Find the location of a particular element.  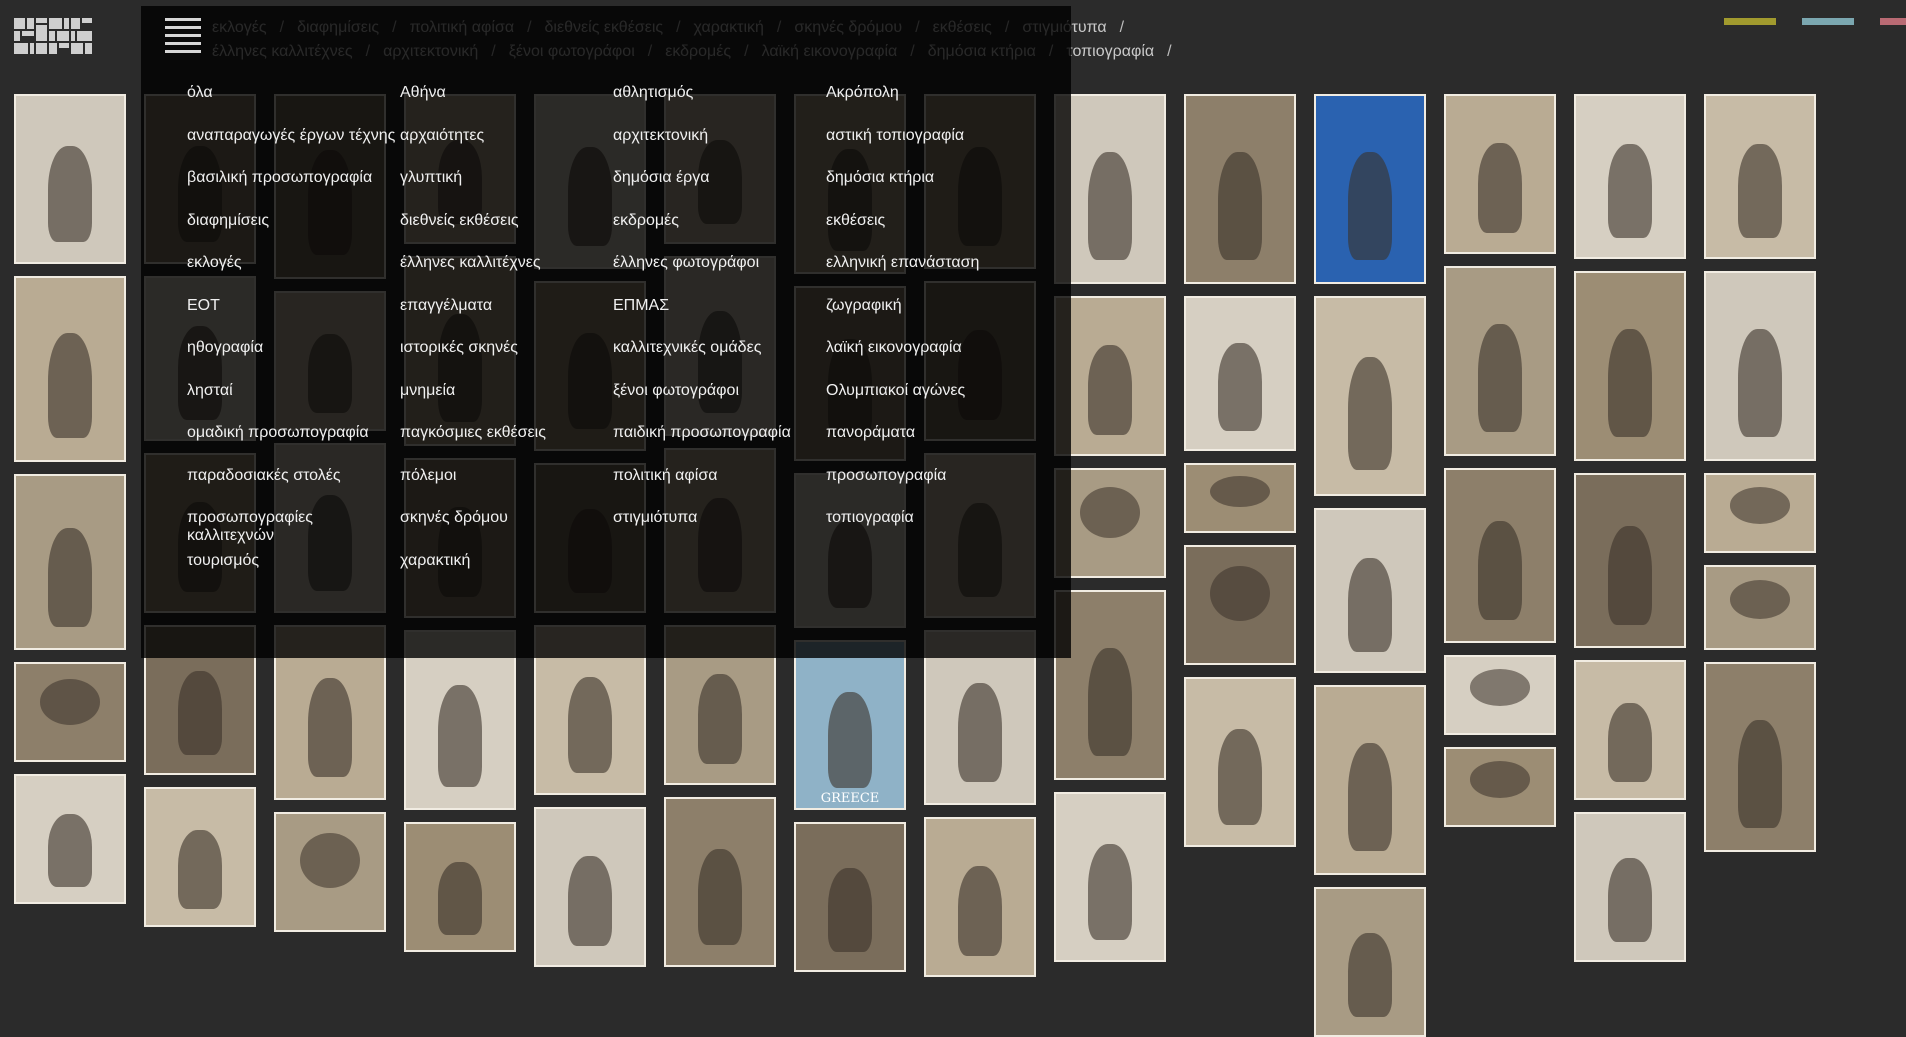

menu-item: μνημεία is located at coordinates (506, 403).